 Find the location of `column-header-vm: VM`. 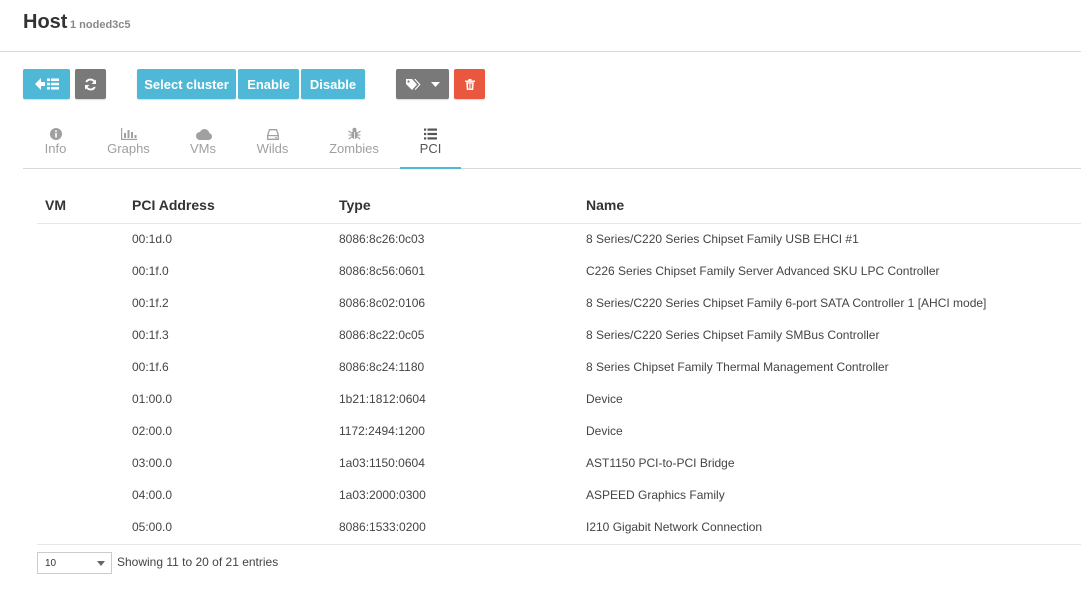

column-header-vm: VM is located at coordinates (55, 205).